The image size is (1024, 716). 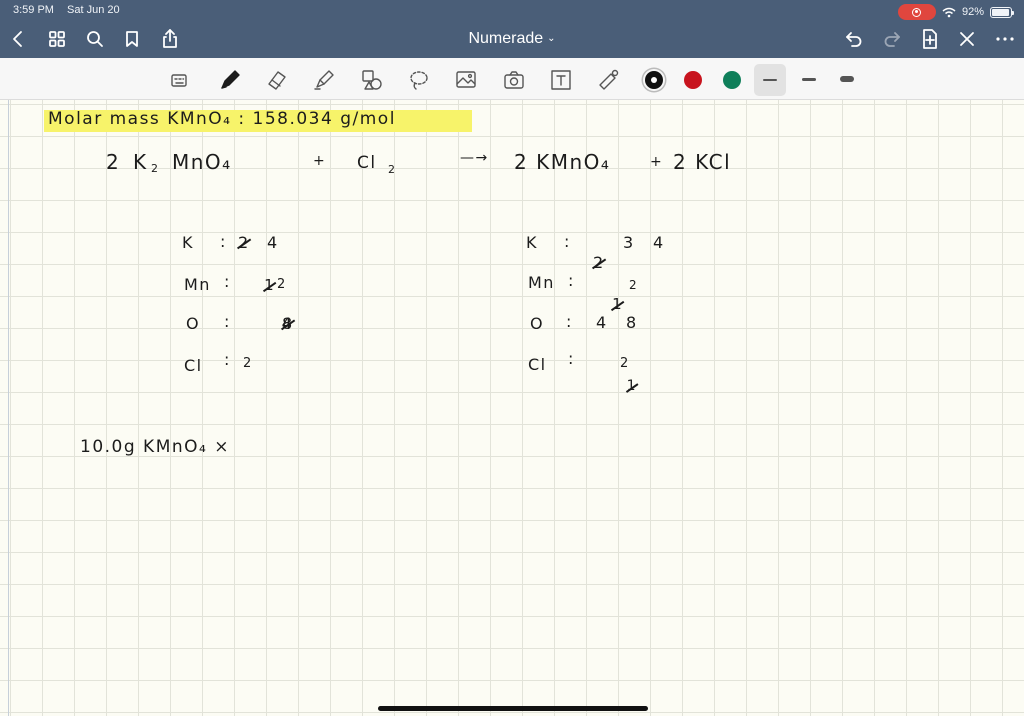 I want to click on text-tool, so click(x=561, y=80).